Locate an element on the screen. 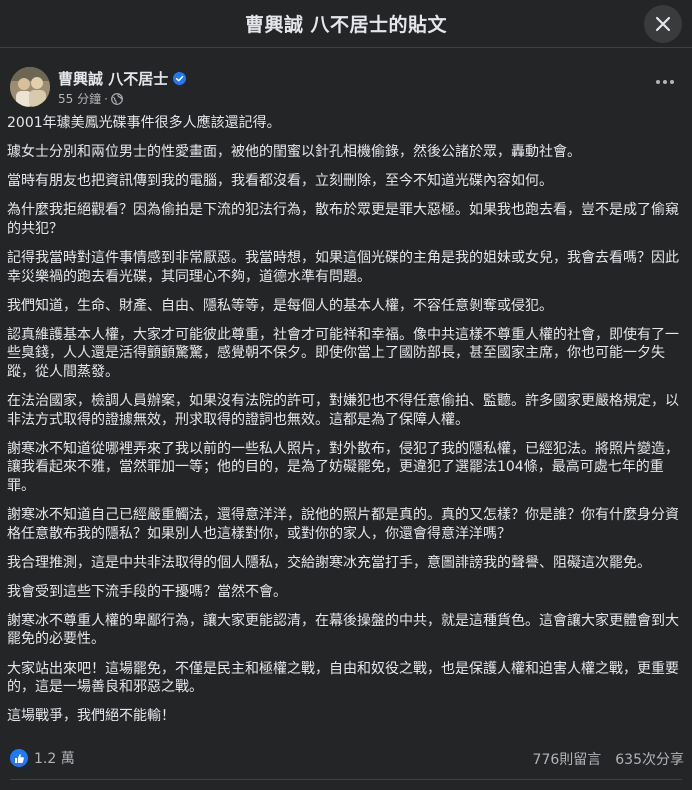 This screenshot has width=692, height=790. thumbs-up-icon is located at coordinates (19, 758).